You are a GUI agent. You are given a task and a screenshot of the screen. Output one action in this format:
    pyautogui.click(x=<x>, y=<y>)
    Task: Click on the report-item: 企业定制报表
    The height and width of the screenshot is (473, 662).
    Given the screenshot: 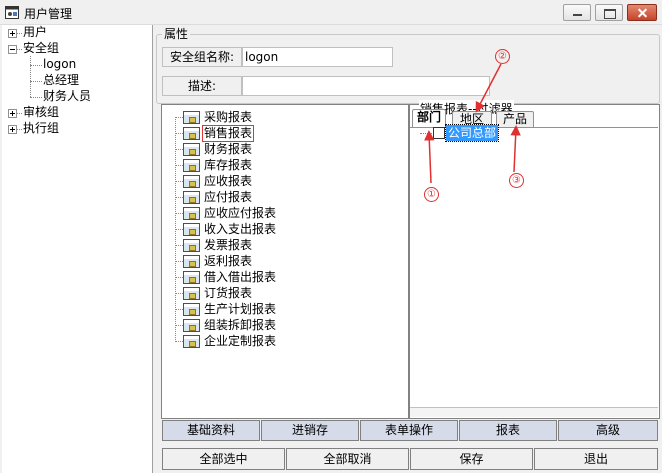 What is the action you would take?
    pyautogui.click(x=230, y=341)
    